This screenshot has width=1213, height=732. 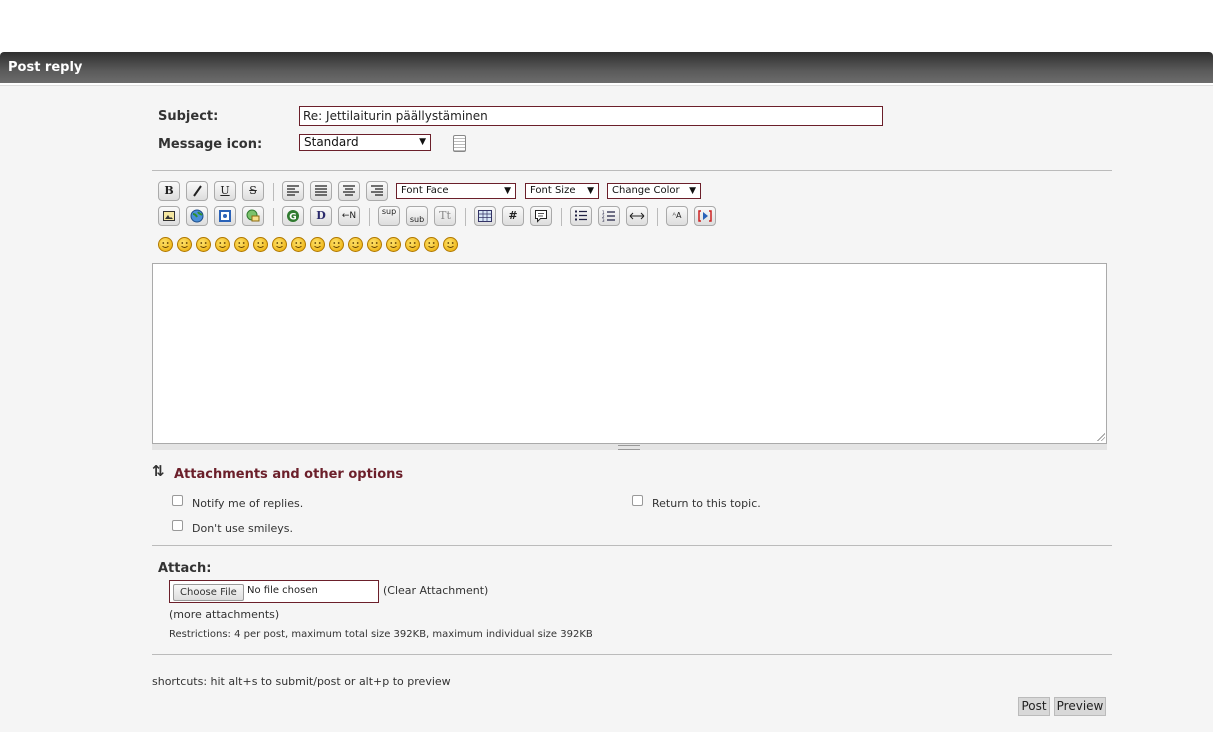 I want to click on font-size-label: Font Size, so click(x=553, y=190).